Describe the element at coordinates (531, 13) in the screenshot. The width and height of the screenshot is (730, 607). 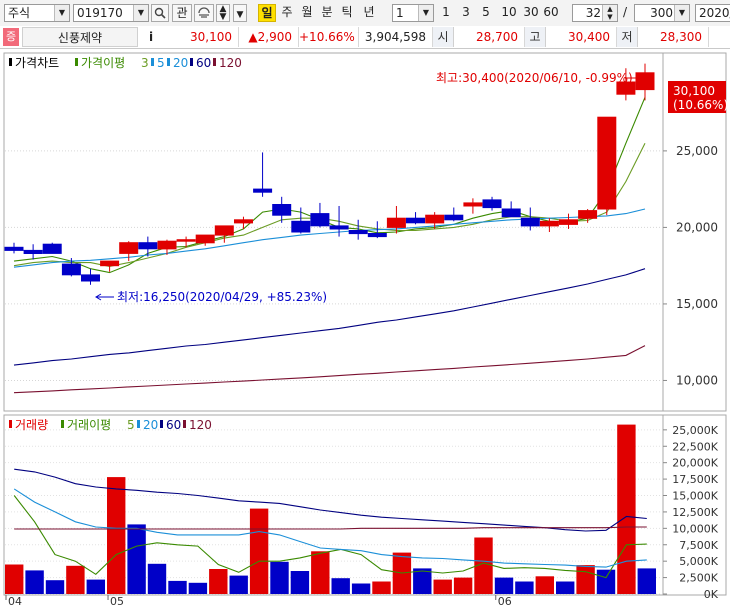
I see `period-btn-30: 30` at that location.